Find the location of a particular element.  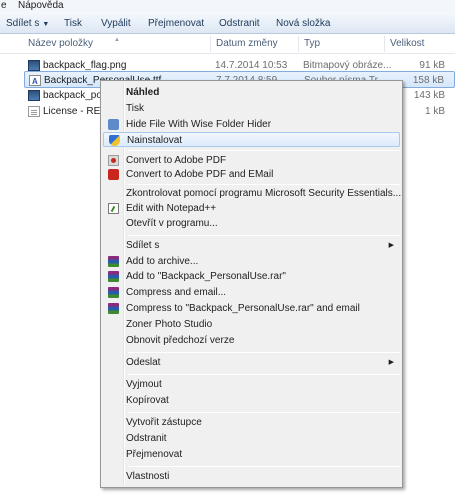

folder-hider-icon is located at coordinates (113, 124).